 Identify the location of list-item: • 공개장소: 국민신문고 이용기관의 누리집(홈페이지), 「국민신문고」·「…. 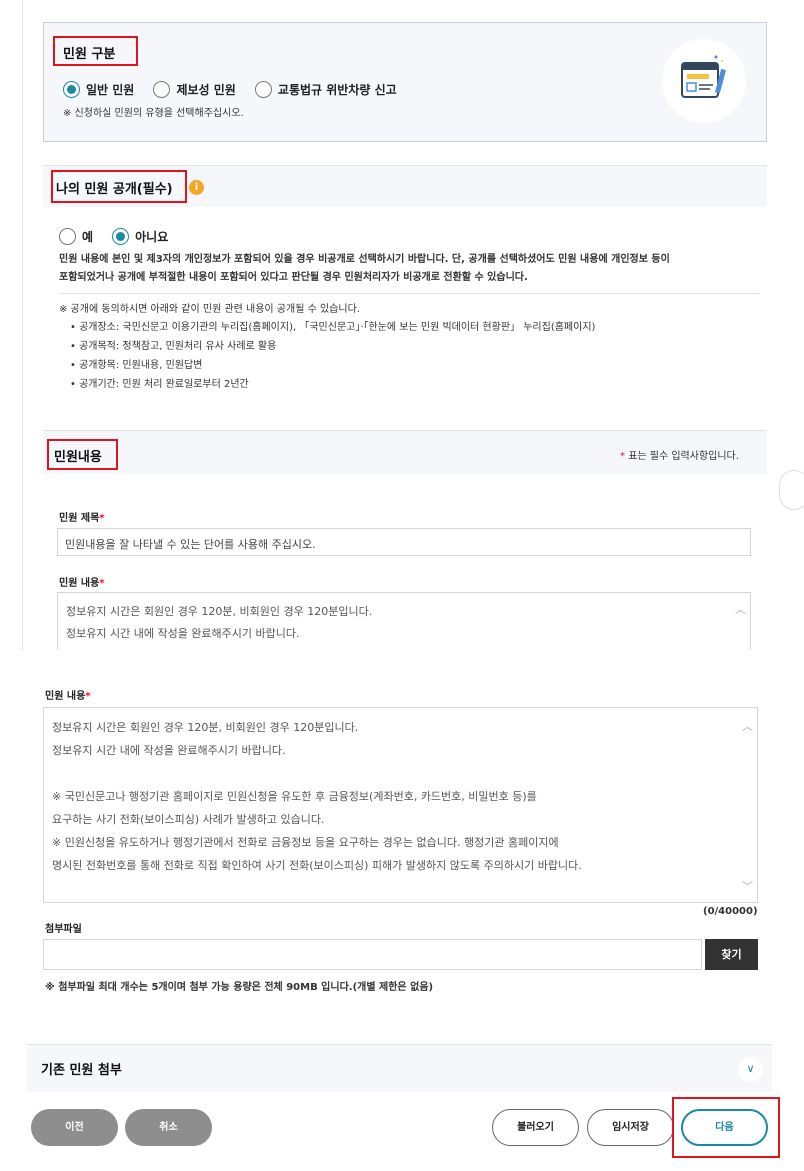
(333, 327).